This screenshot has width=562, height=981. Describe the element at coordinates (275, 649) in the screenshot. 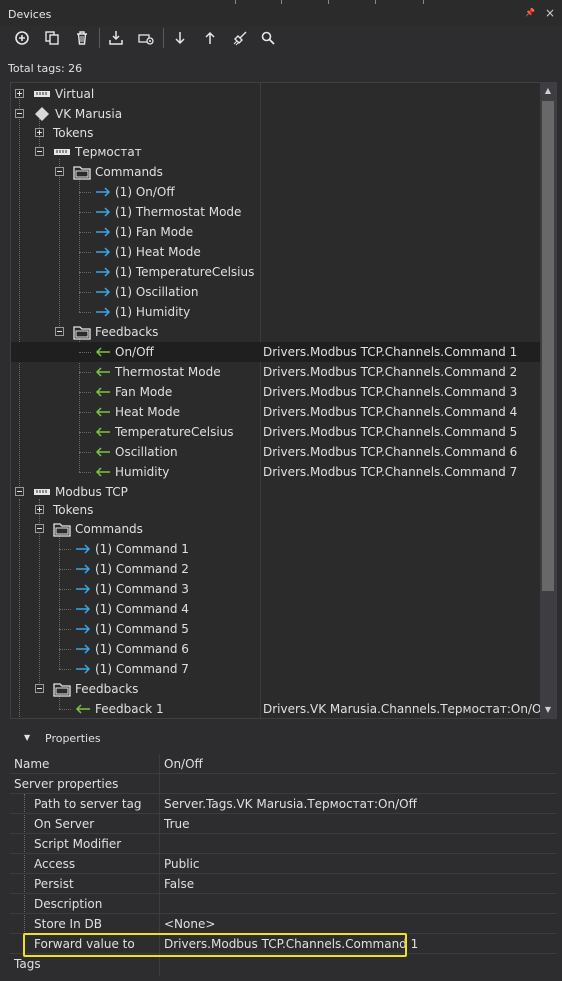

I see `tree-node-command: (1) Command 6` at that location.